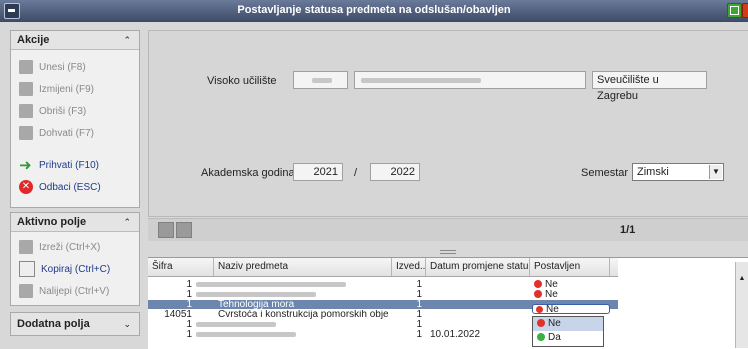 The image size is (748, 349). I want to click on editor-value: Ne, so click(552, 309).